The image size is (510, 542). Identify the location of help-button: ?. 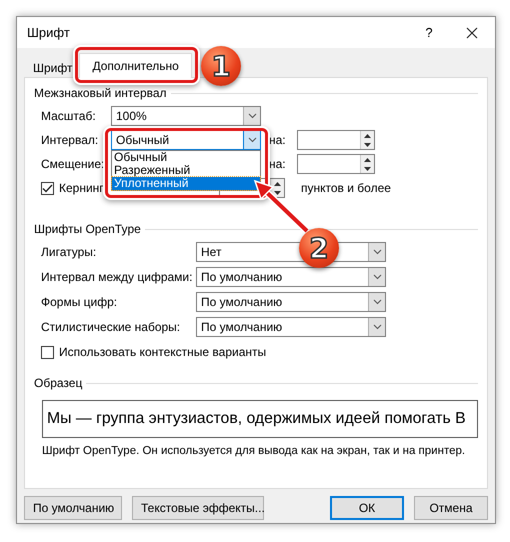
(429, 33).